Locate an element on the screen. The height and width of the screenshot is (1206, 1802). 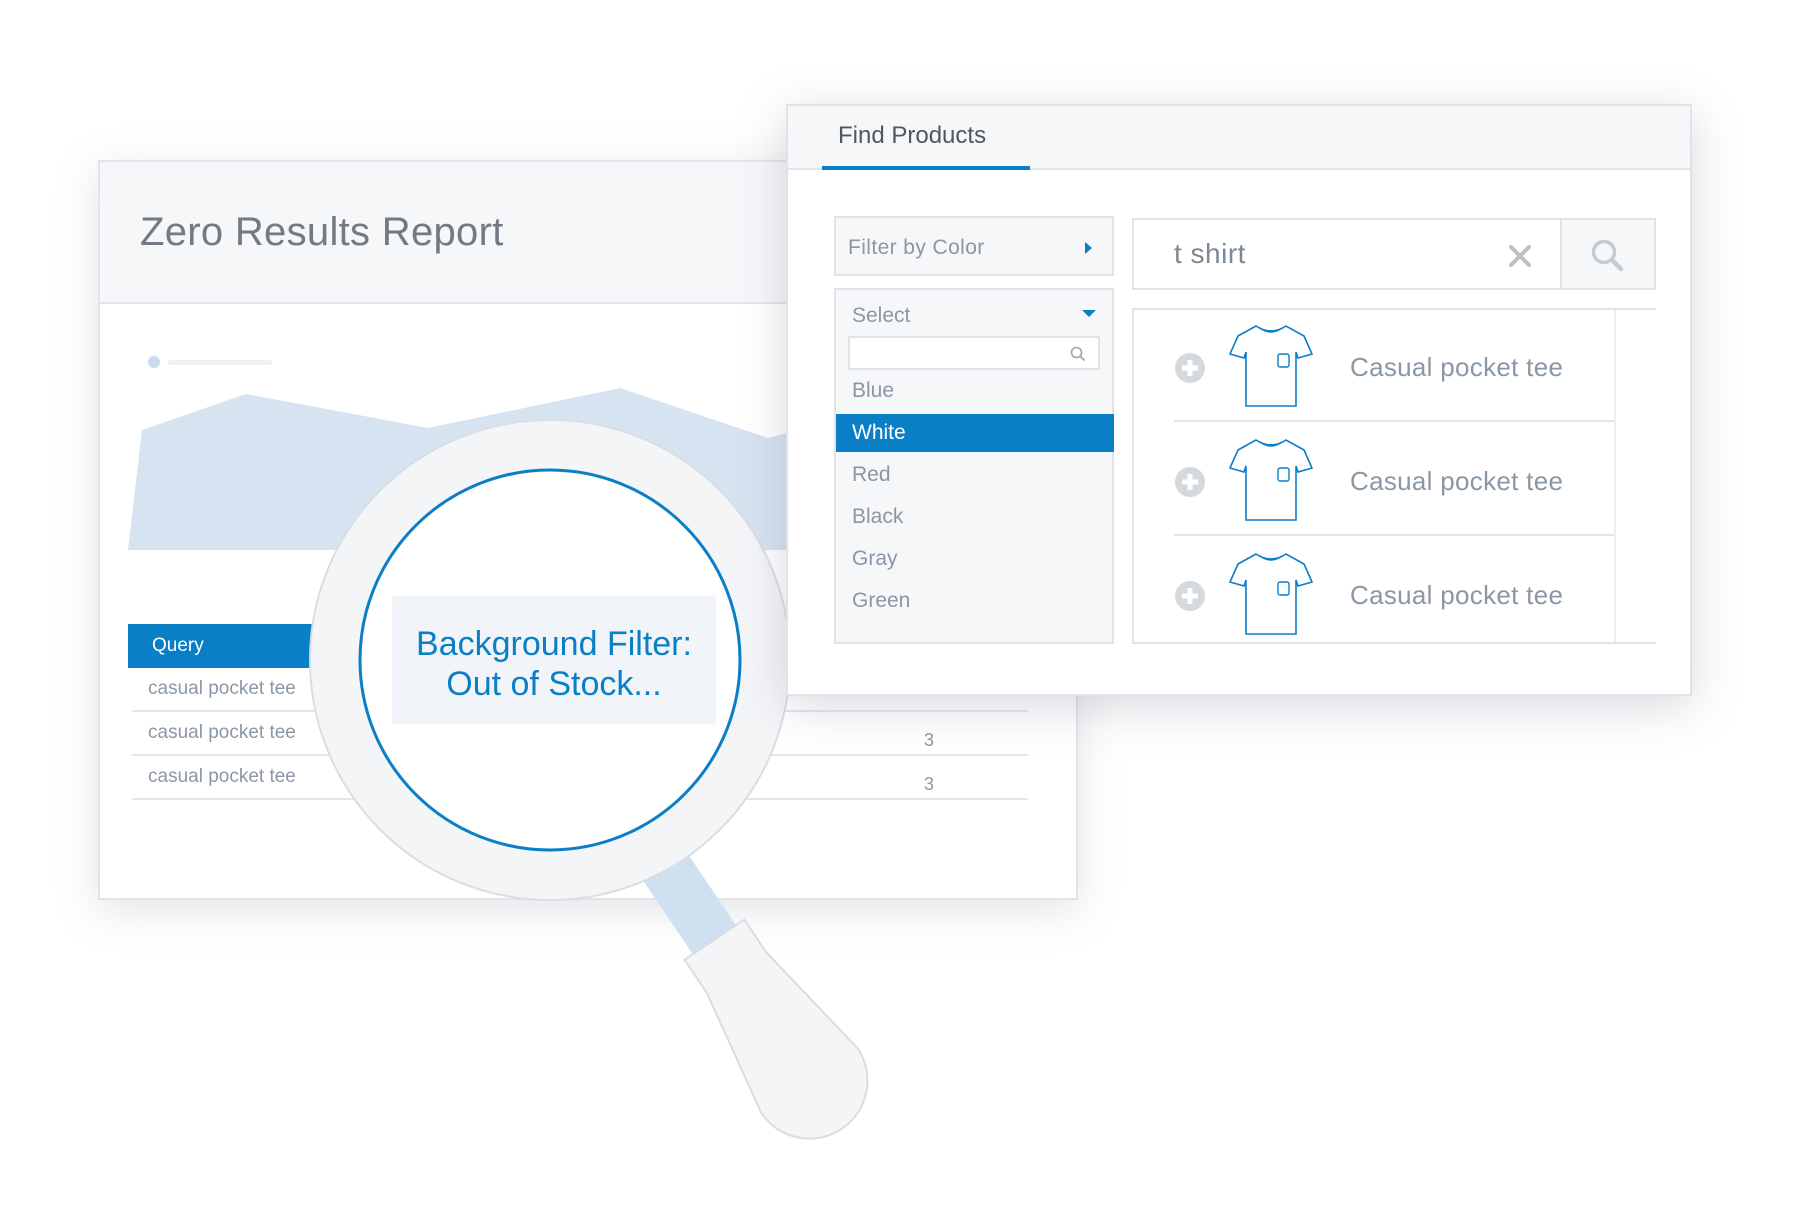
chart-legend-line is located at coordinates (220, 362).